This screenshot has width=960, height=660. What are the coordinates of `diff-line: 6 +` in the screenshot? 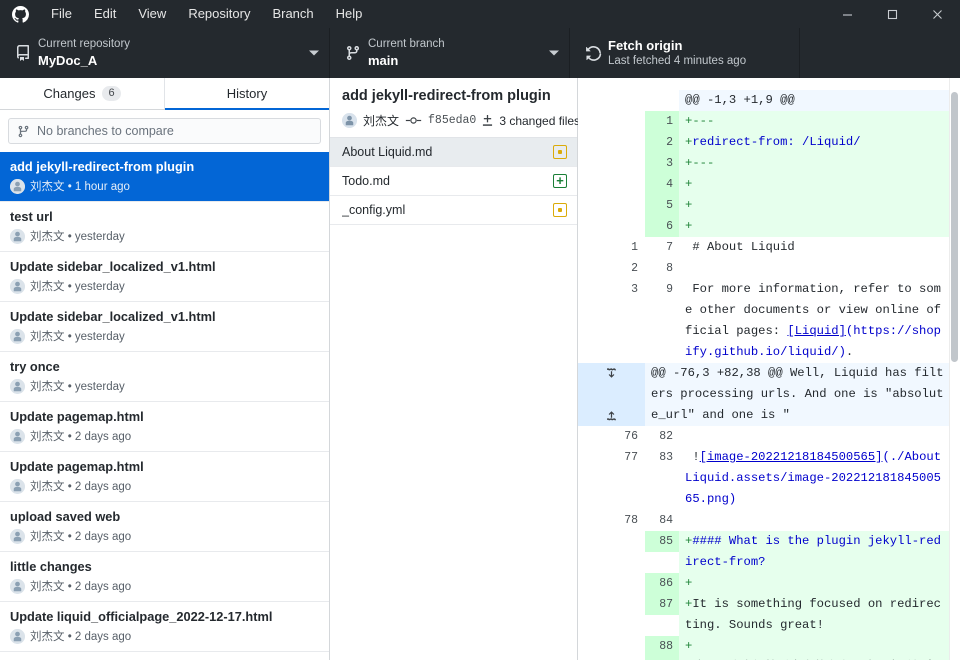 It's located at (769, 226).